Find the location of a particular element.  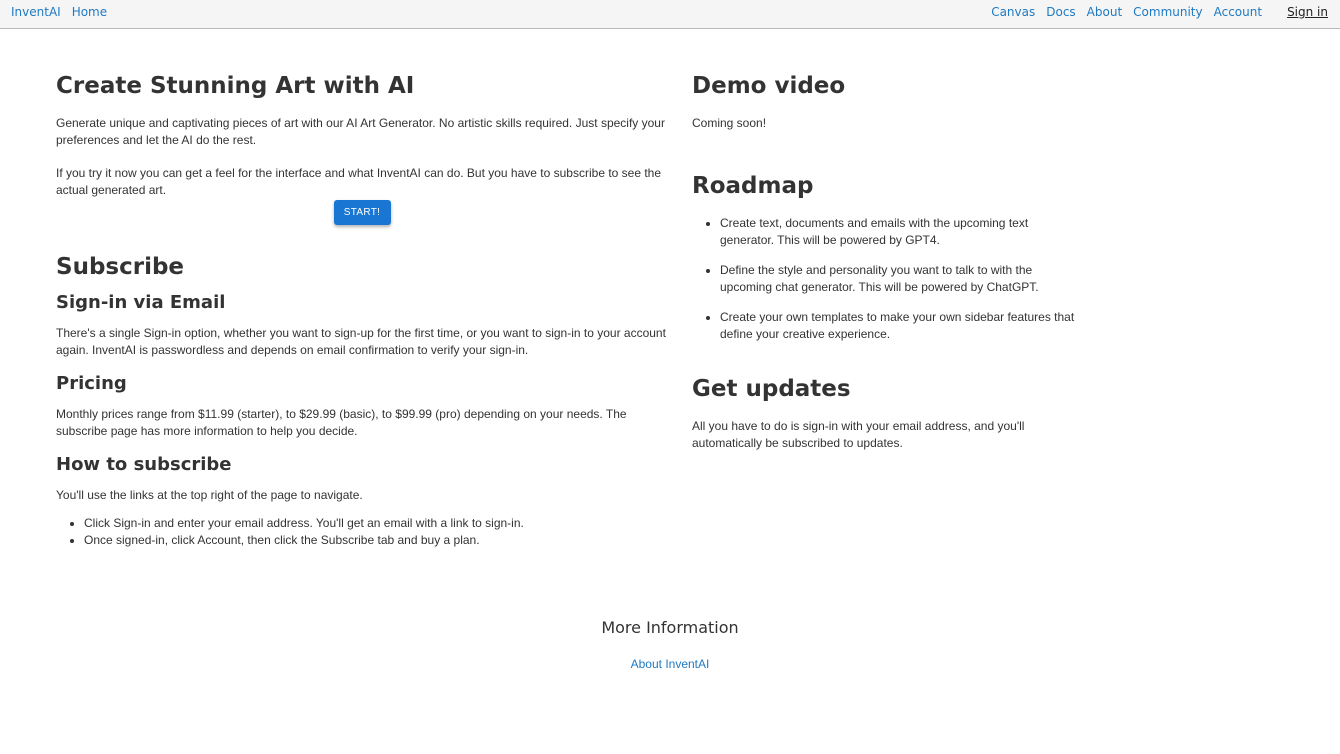

start-button-wrap: START! is located at coordinates (362, 212).